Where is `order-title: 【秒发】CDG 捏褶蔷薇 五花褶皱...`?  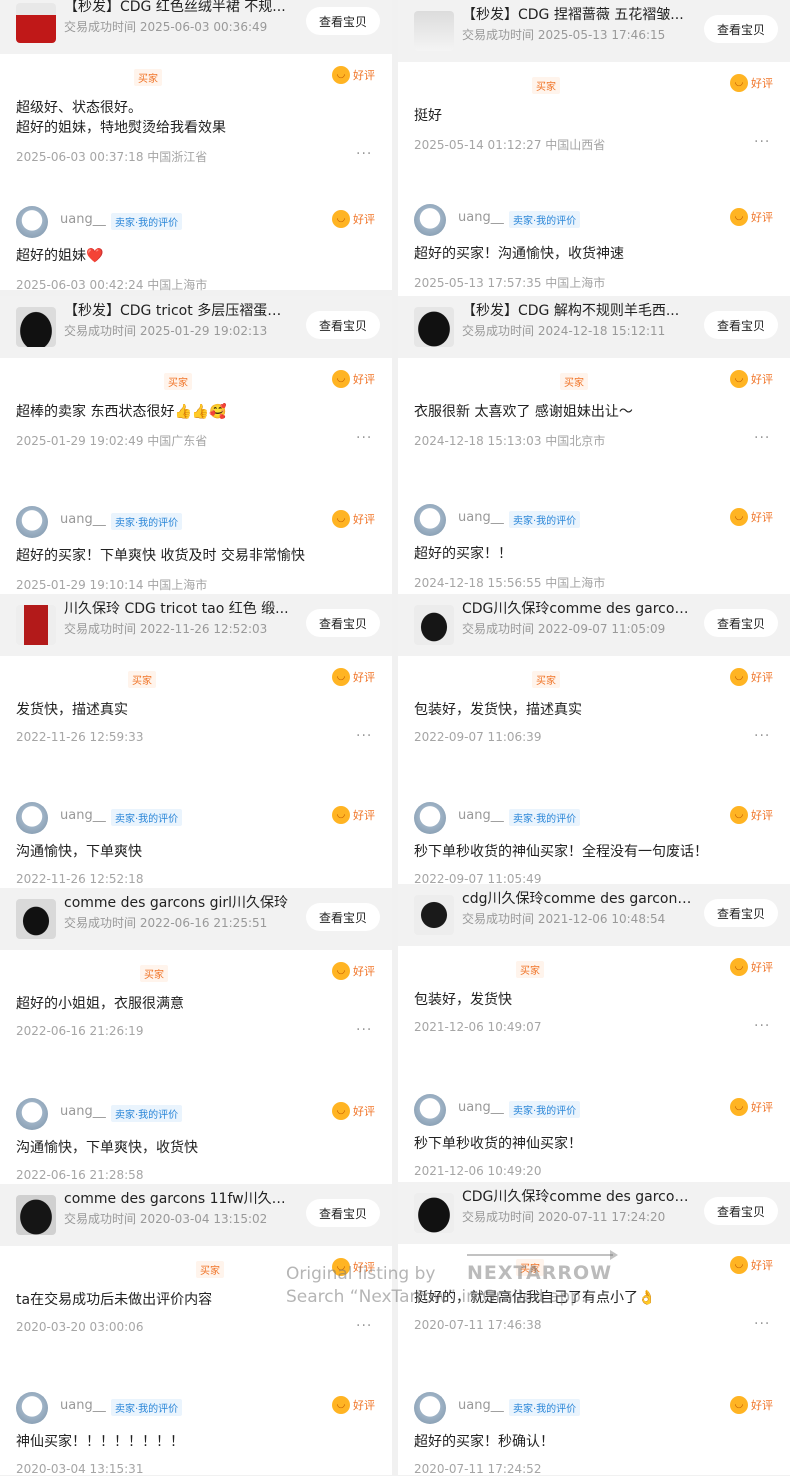
order-title: 【秒发】CDG 捏褶蔷薇 五花褶皱... is located at coordinates (577, 14).